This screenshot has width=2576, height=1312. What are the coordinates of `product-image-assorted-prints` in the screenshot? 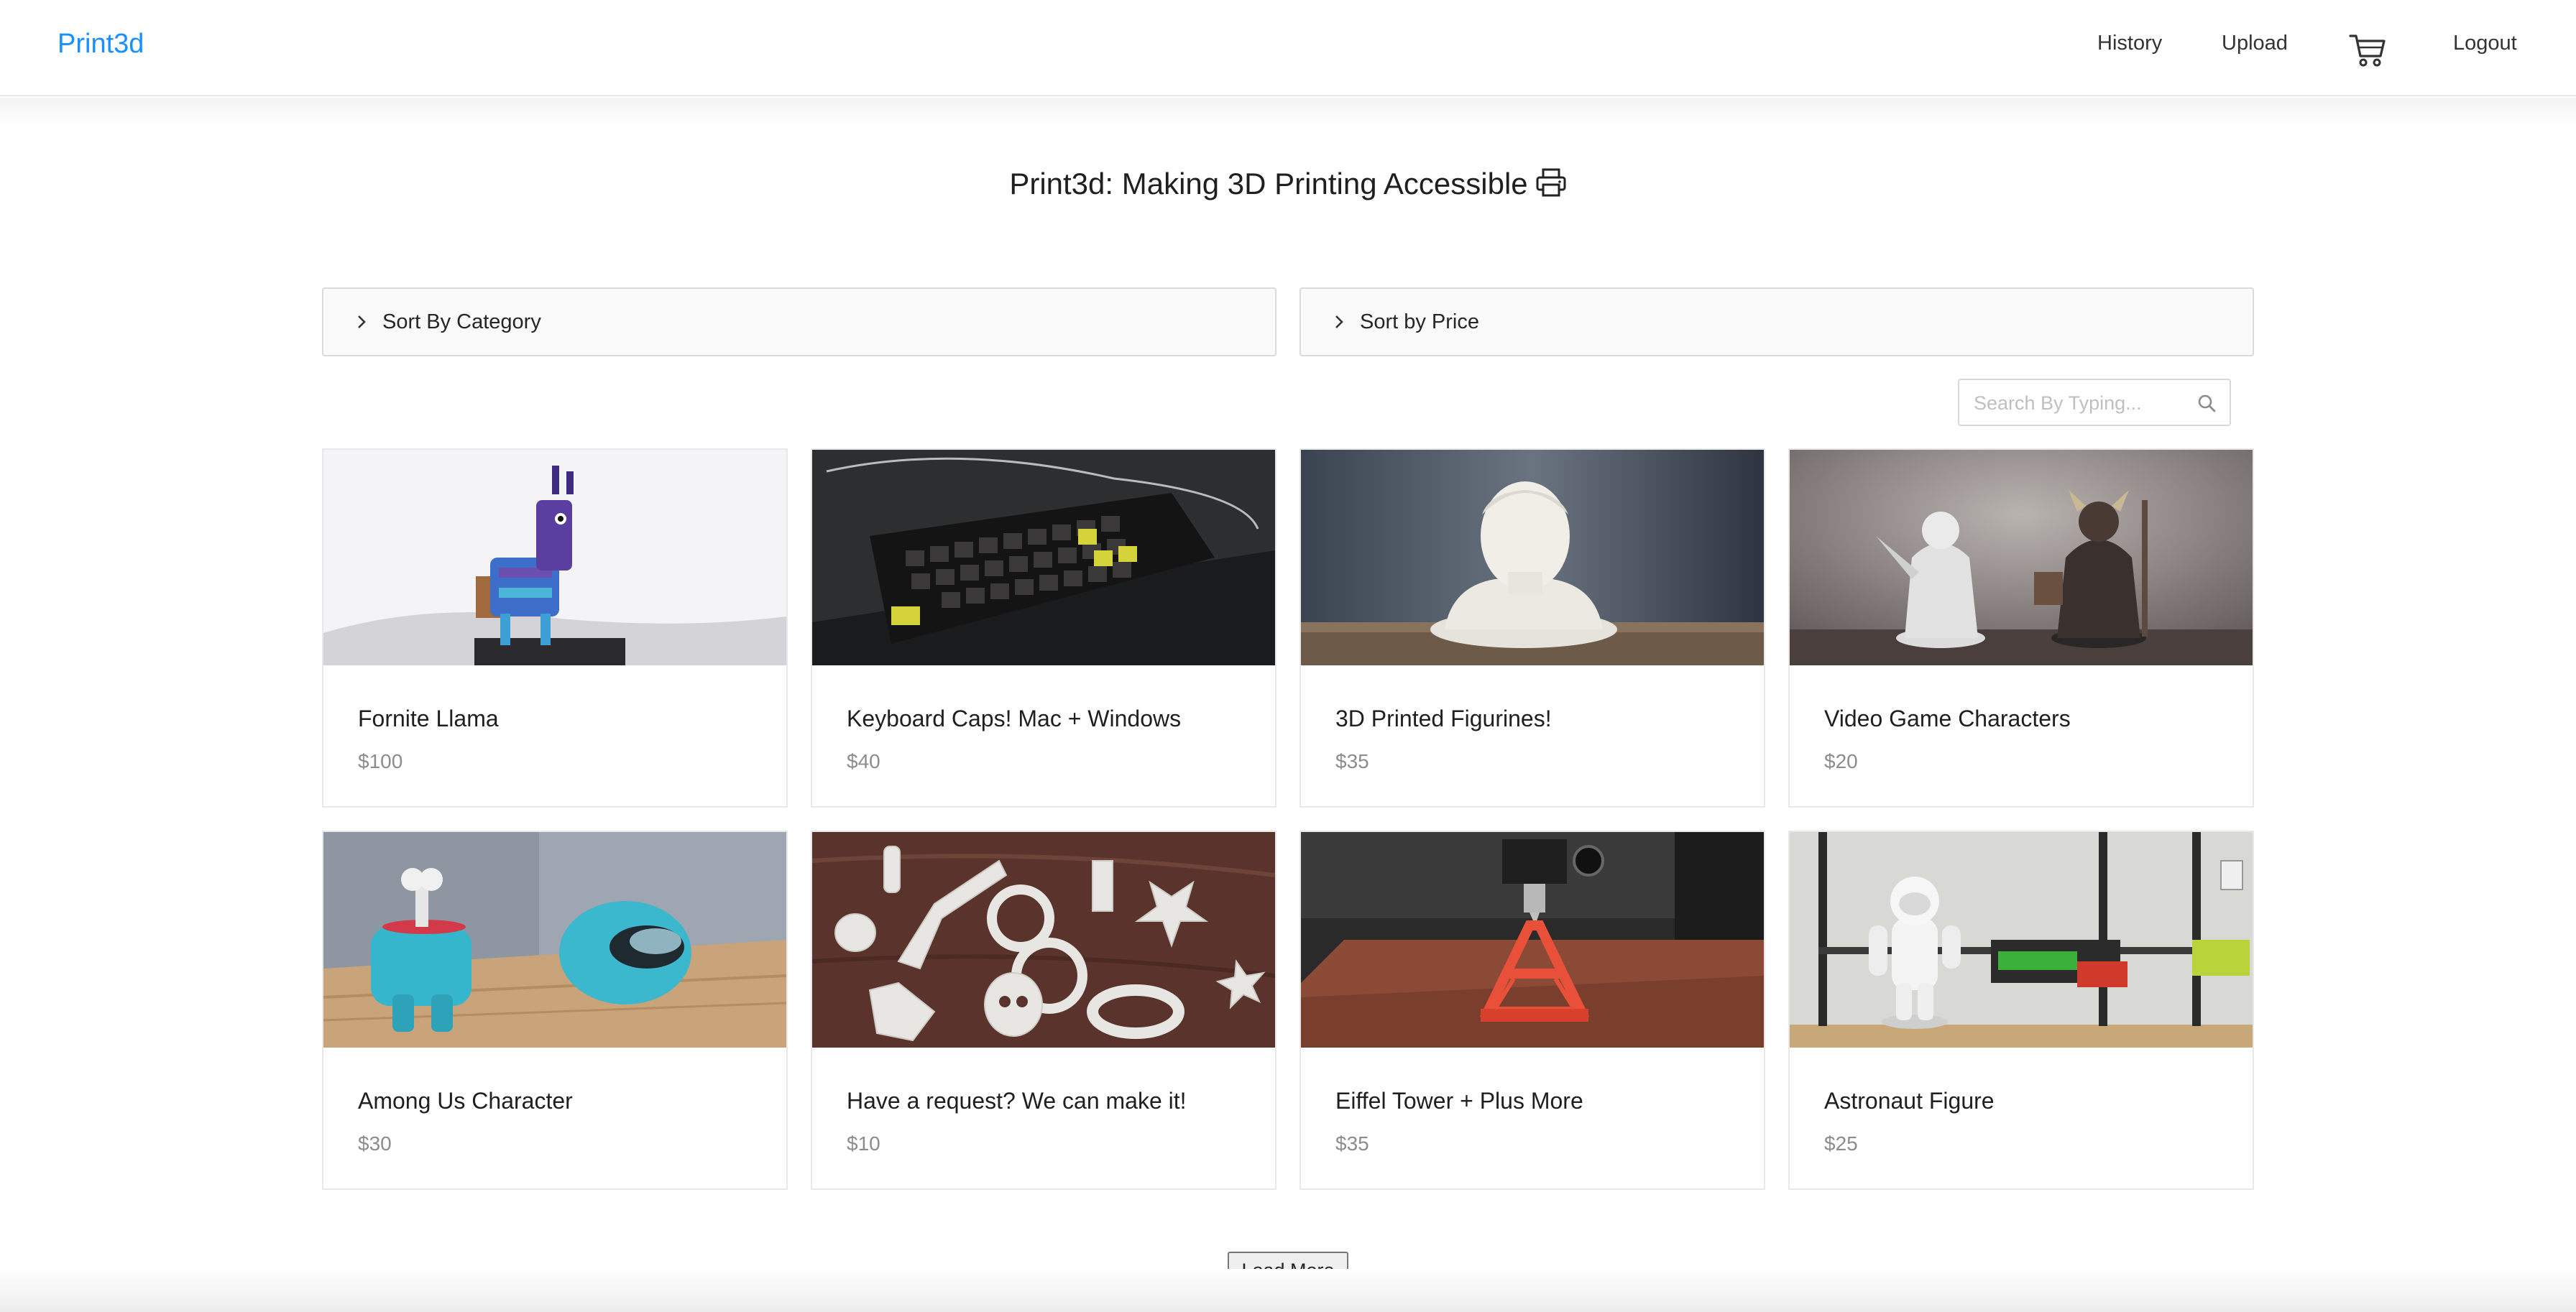 It's located at (1043, 940).